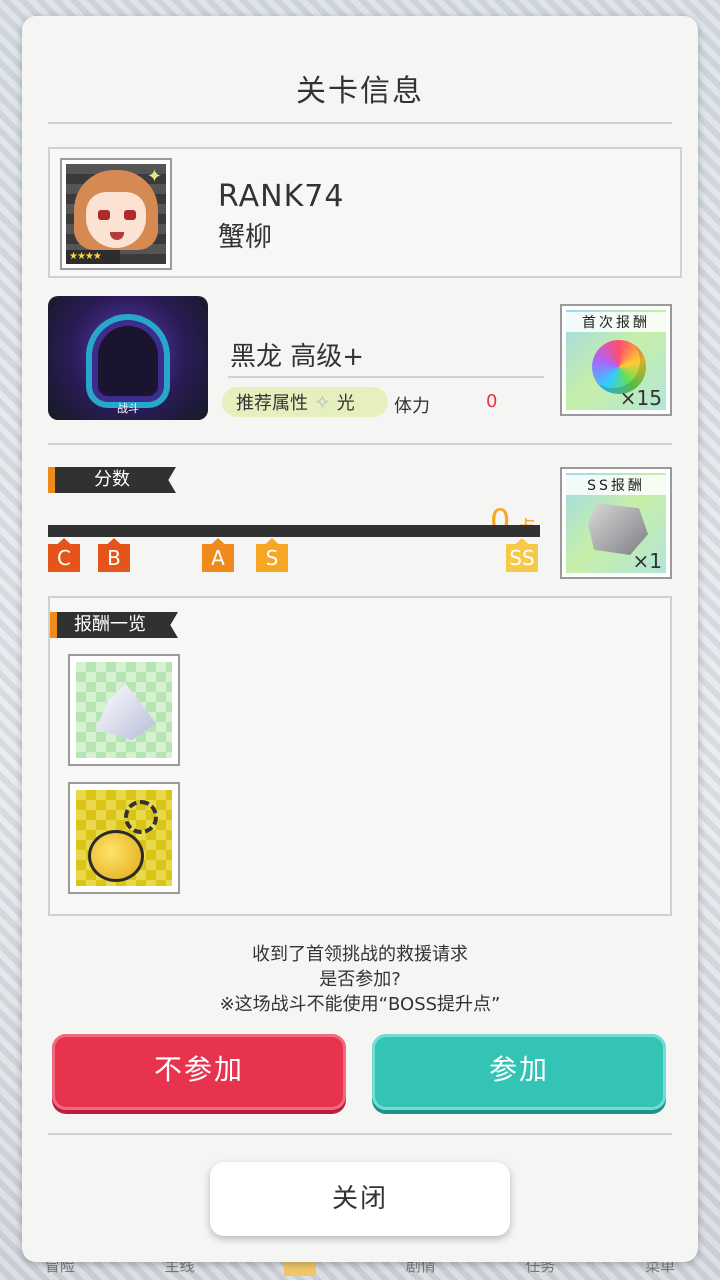  What do you see at coordinates (616, 485) in the screenshot?
I see `ss-reward-label: SS报酬` at bounding box center [616, 485].